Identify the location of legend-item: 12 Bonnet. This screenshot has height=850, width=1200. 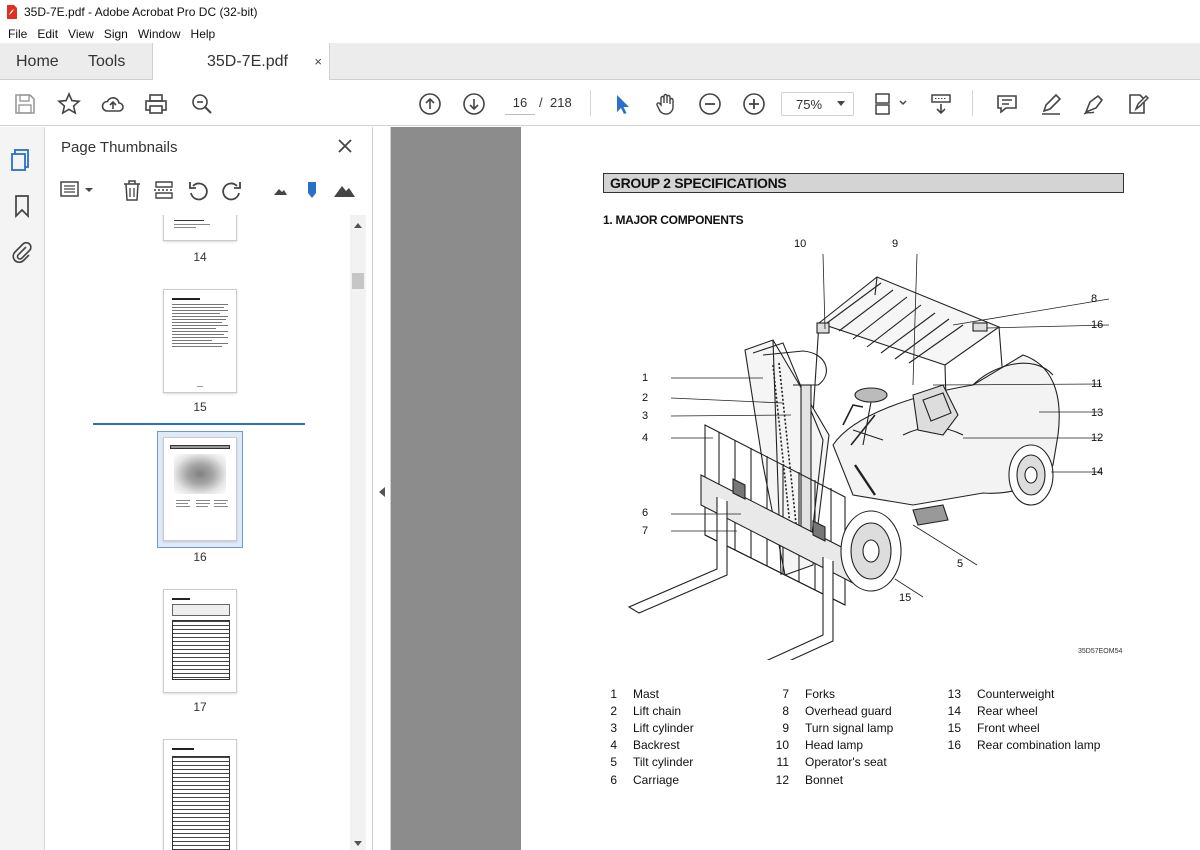
(809, 780).